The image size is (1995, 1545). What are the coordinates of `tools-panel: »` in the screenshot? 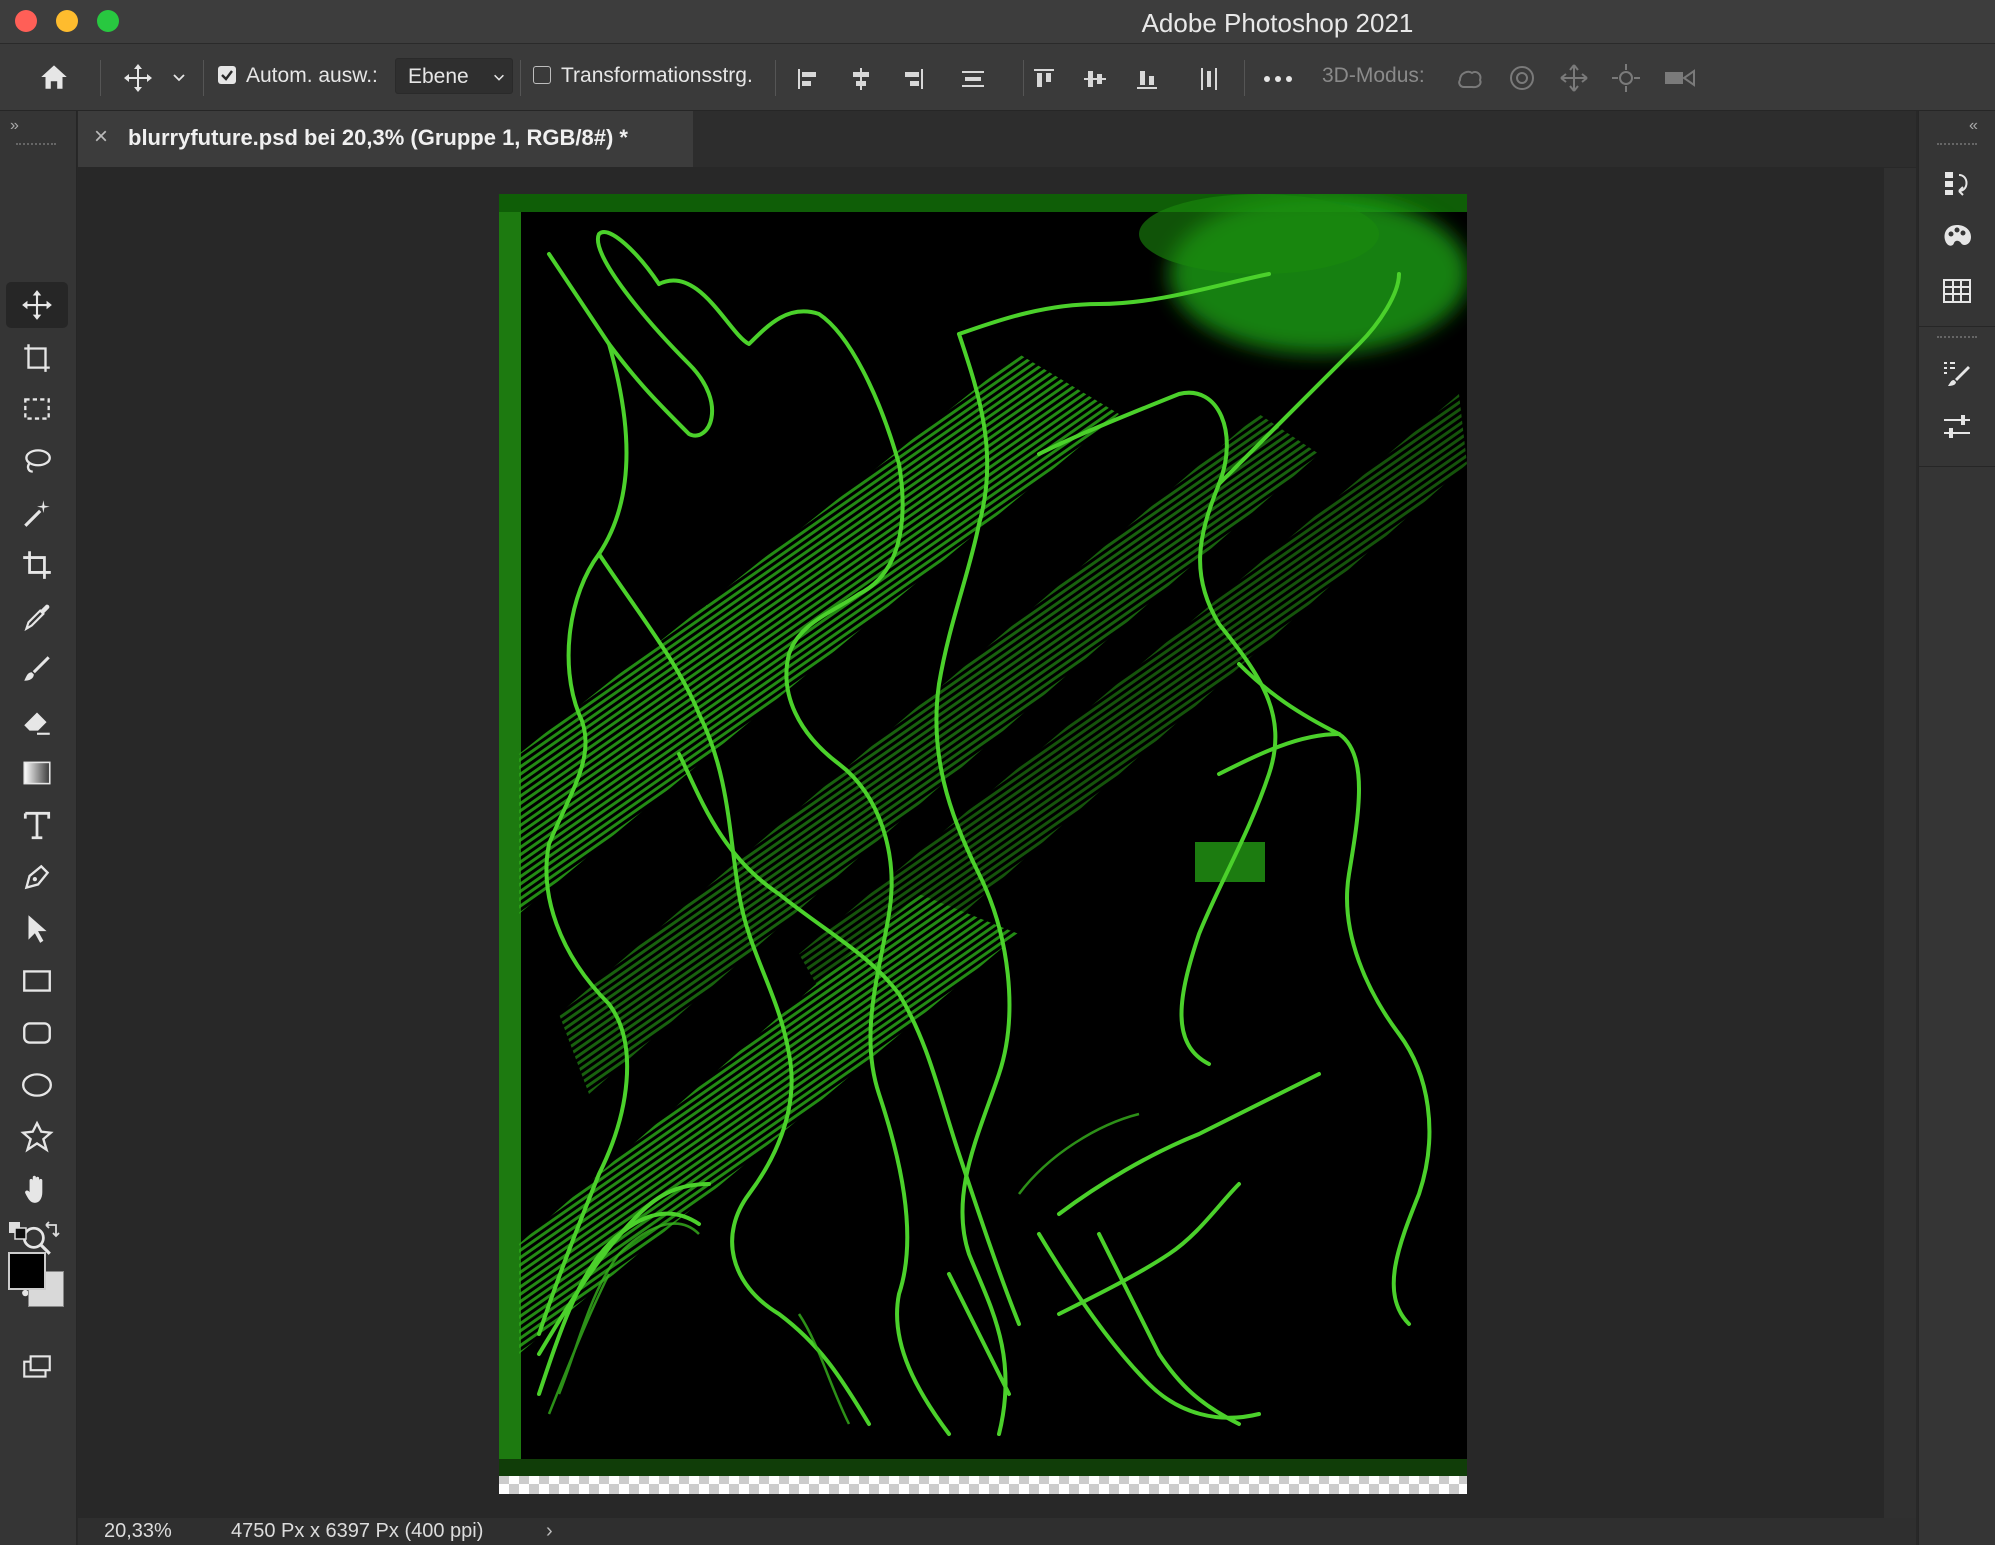 It's located at (38, 828).